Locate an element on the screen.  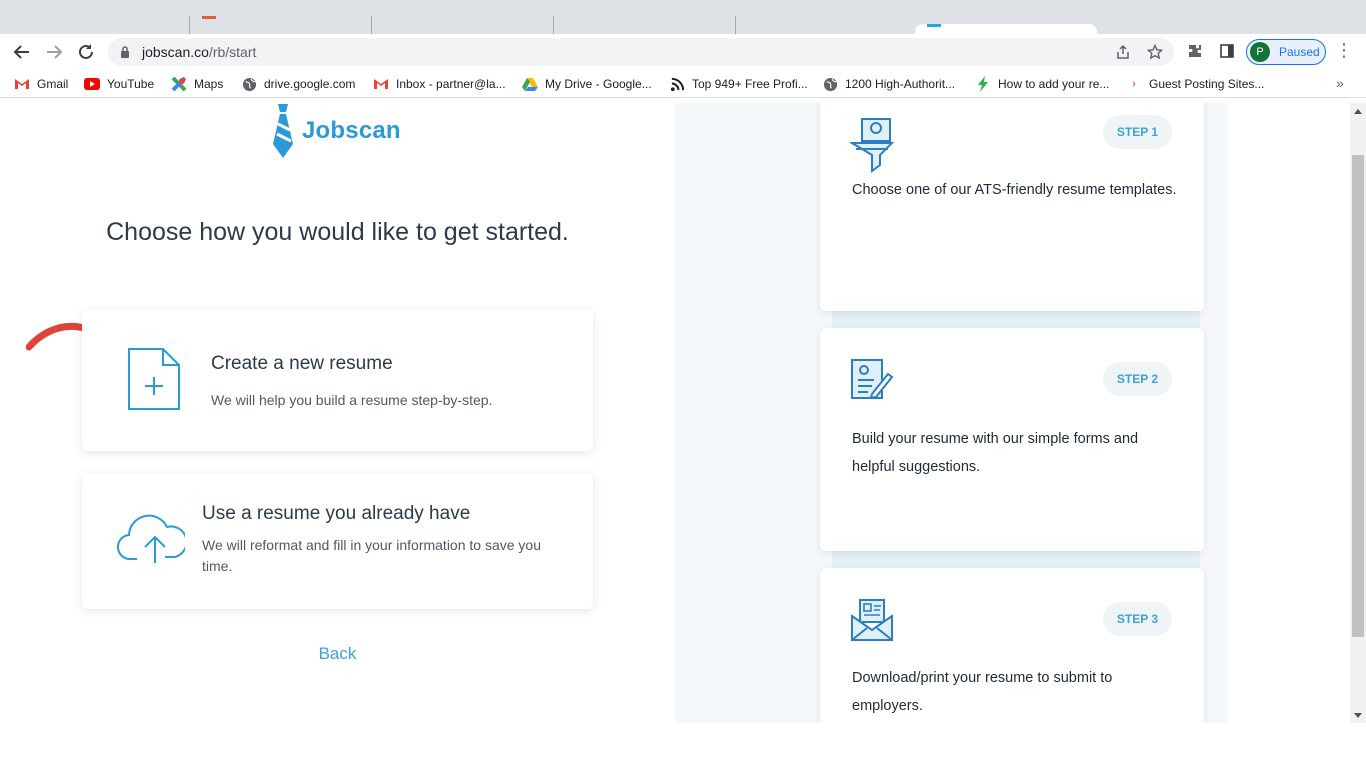
bookmark-drive-site: drive.google.com is located at coordinates (298, 84).